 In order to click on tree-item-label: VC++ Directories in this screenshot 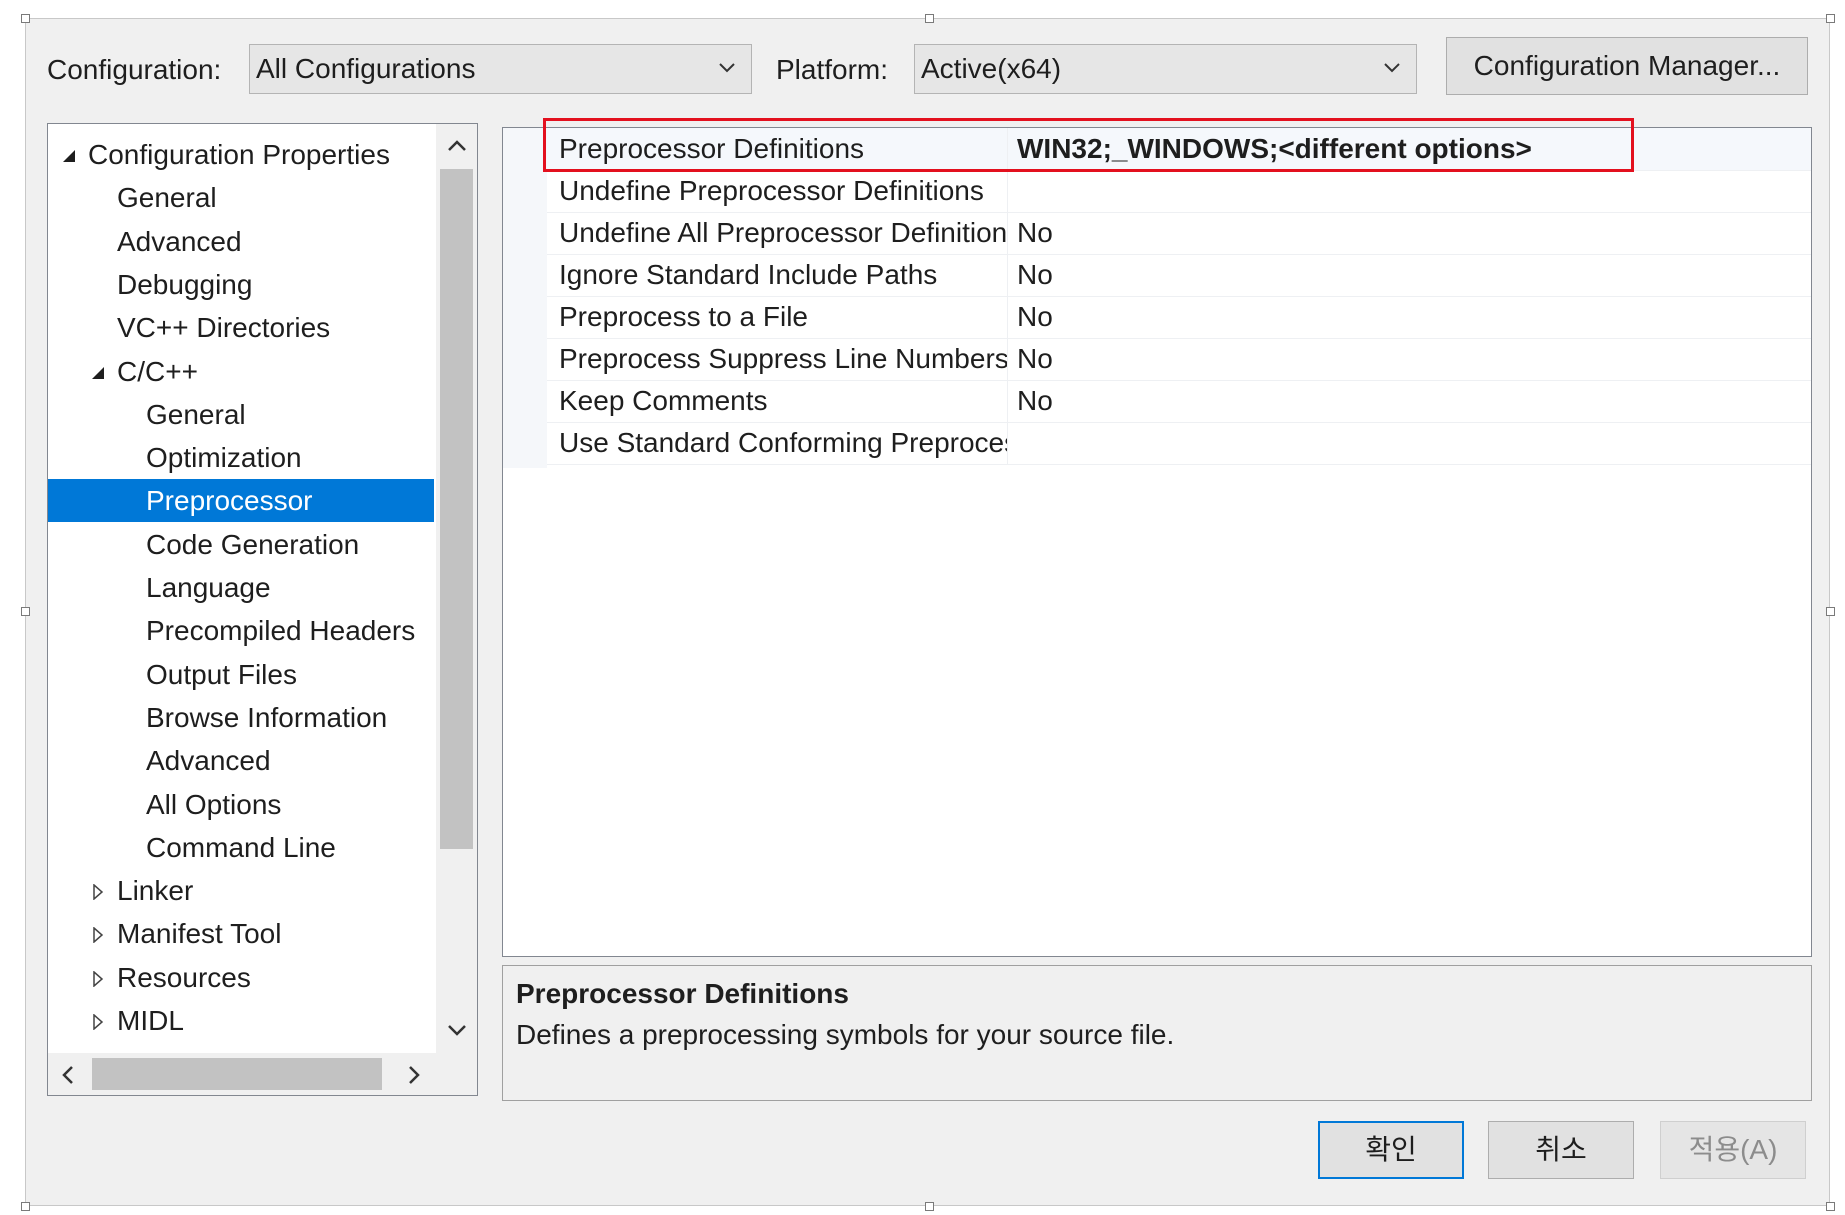, I will do `click(224, 328)`.